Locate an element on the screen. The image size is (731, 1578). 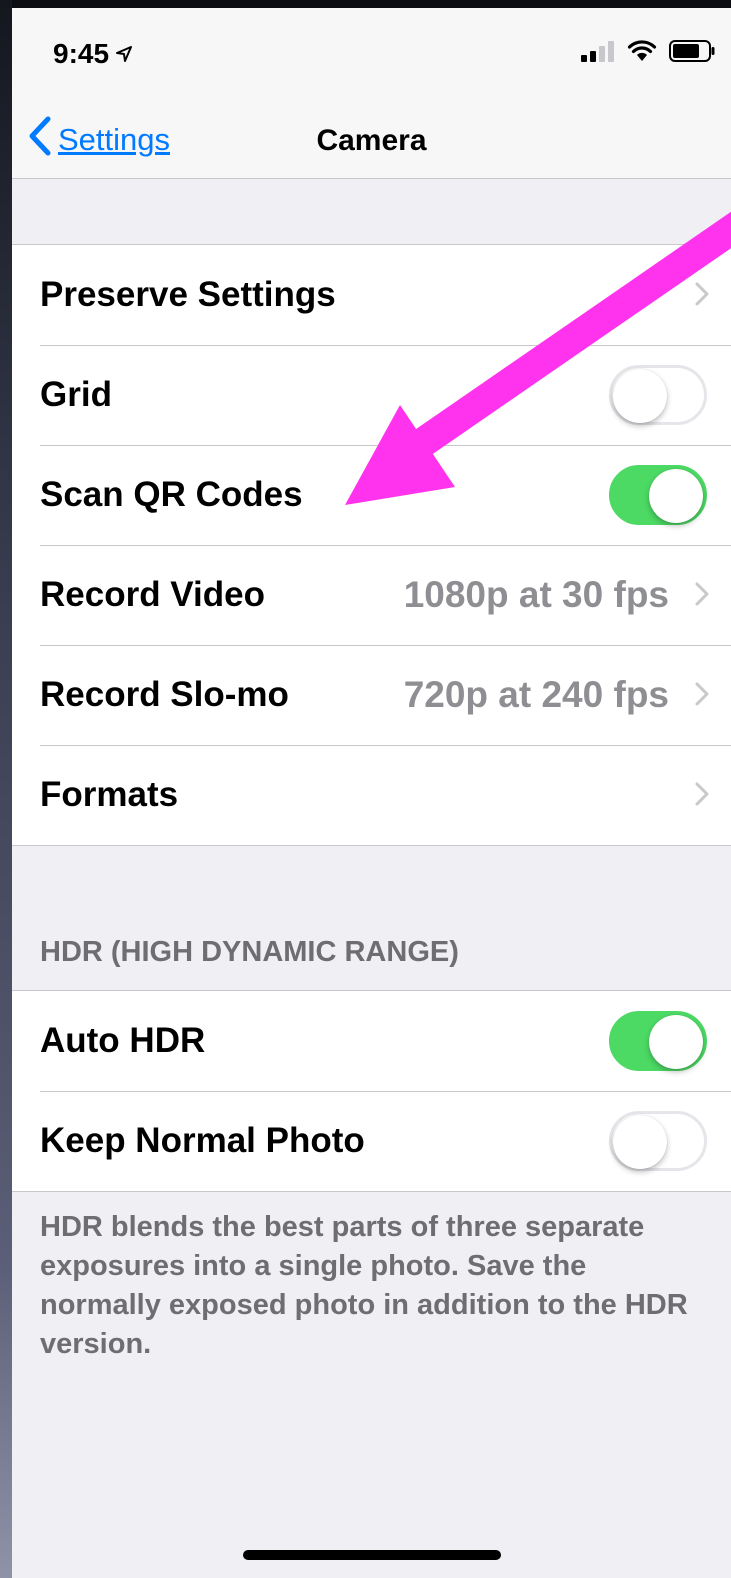
arrow-shaft is located at coordinates (568, 336).